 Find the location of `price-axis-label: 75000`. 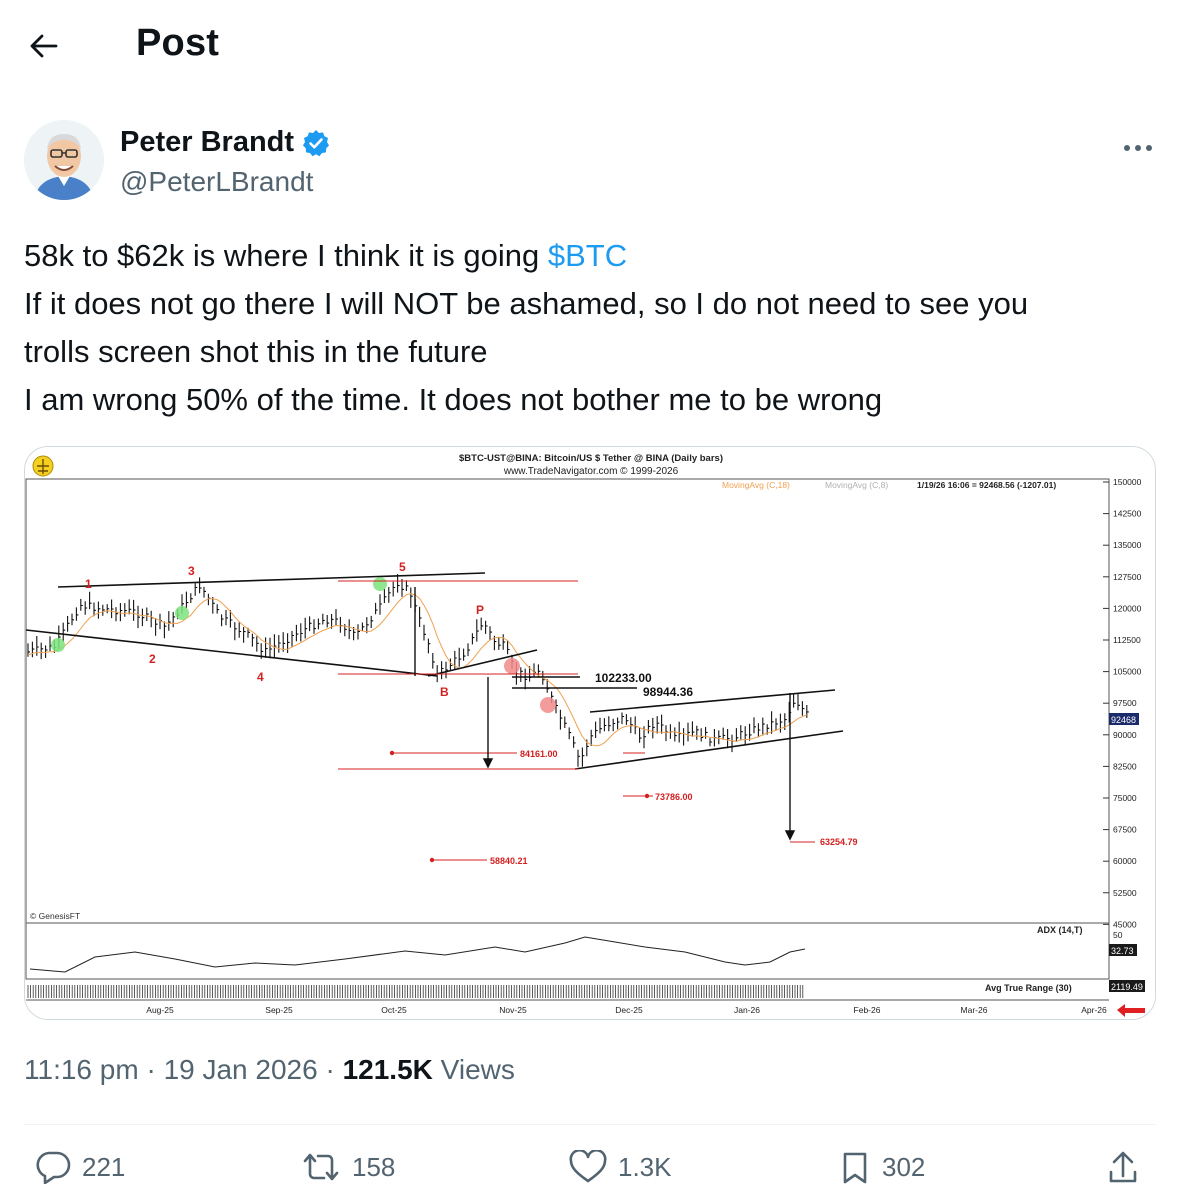

price-axis-label: 75000 is located at coordinates (1125, 798).